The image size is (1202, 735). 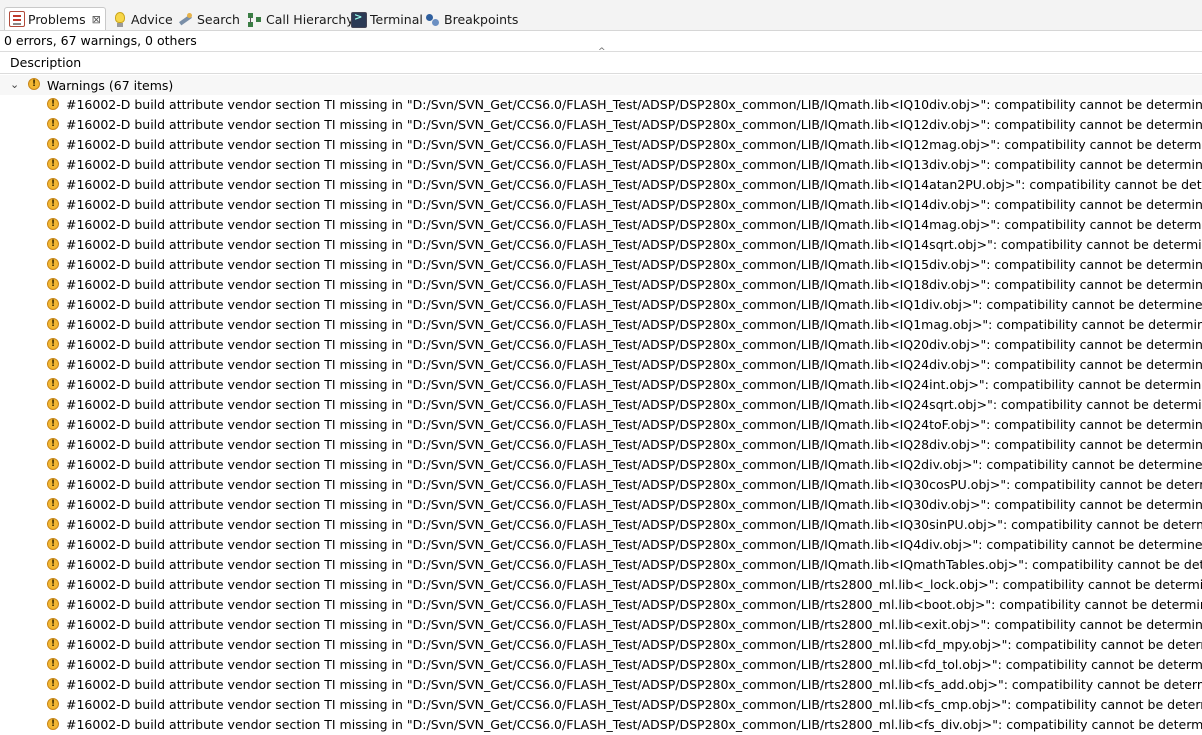 What do you see at coordinates (601, 60) in the screenshot?
I see `column-header-description: Description ^` at bounding box center [601, 60].